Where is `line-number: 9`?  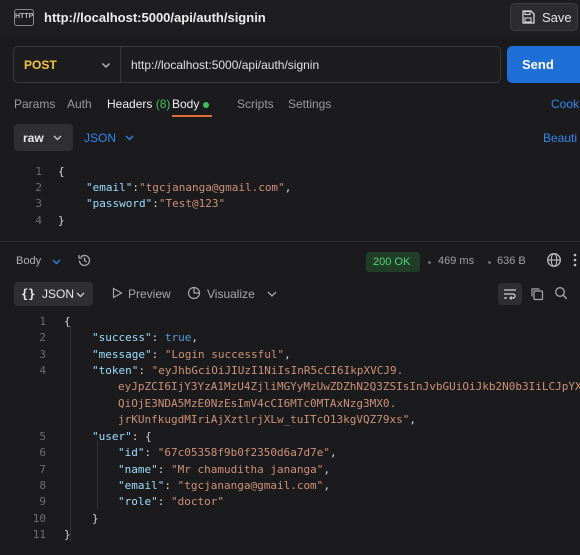 line-number: 9 is located at coordinates (42, 501).